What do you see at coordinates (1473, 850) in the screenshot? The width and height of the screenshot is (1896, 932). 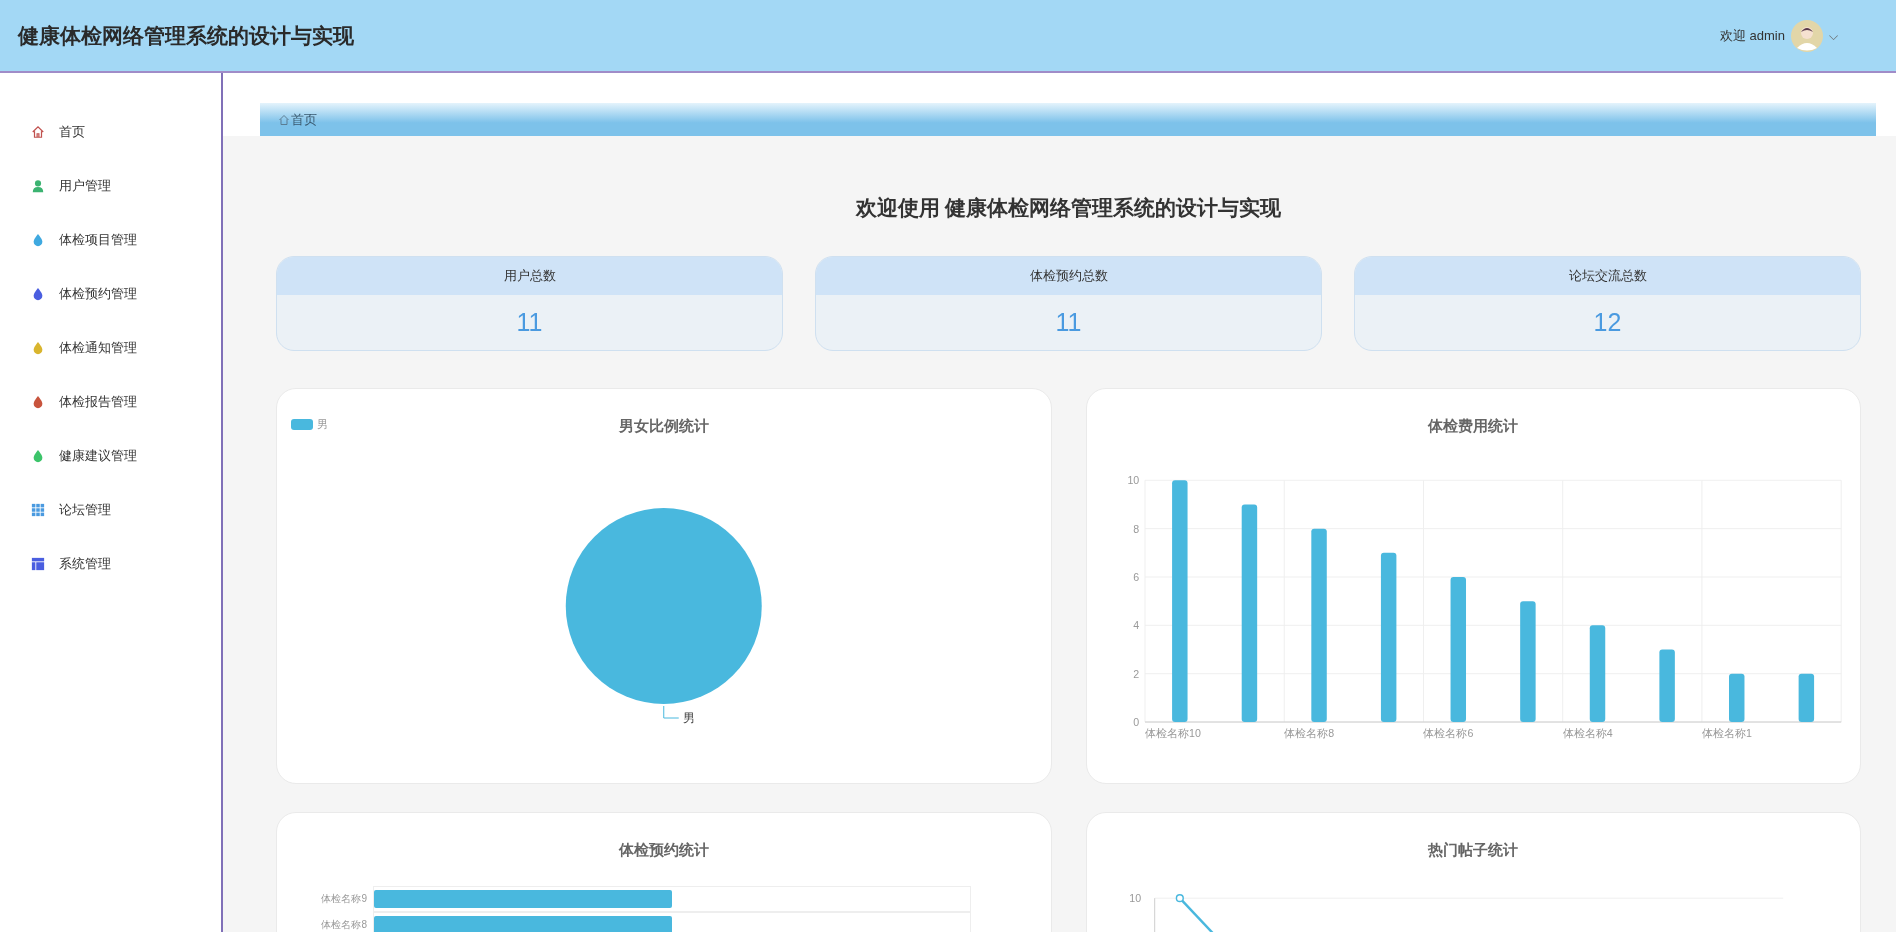 I see `chart-title: 热门帖子统计` at bounding box center [1473, 850].